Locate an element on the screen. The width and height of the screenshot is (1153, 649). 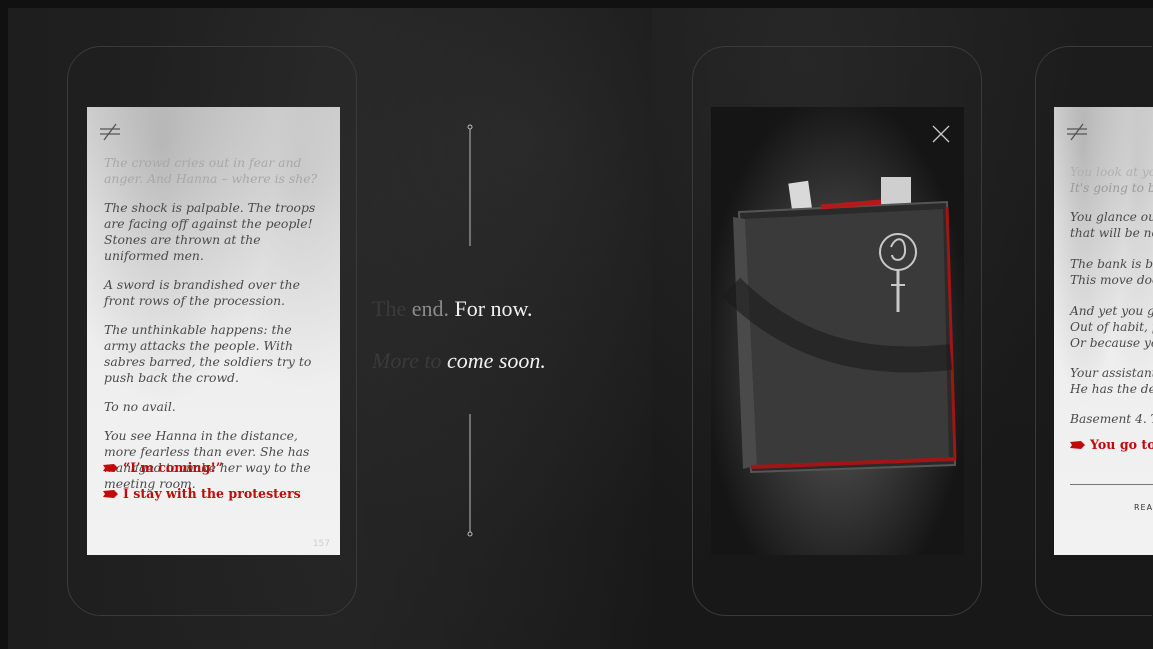
end-message: The end. For now. is located at coordinates (452, 309).